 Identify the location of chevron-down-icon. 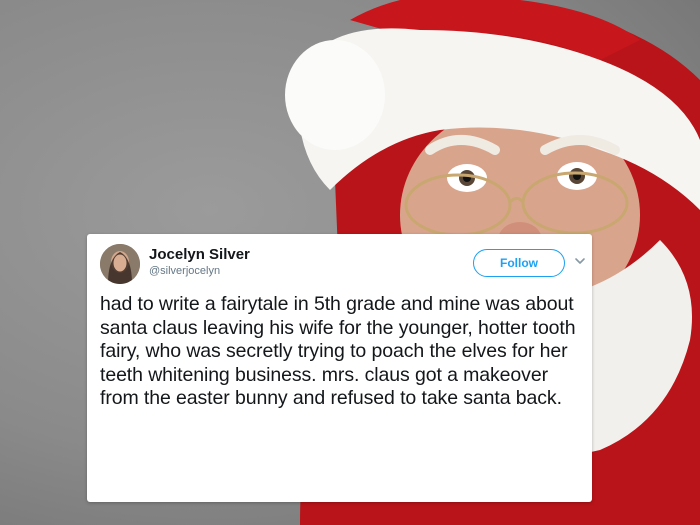
(580, 261).